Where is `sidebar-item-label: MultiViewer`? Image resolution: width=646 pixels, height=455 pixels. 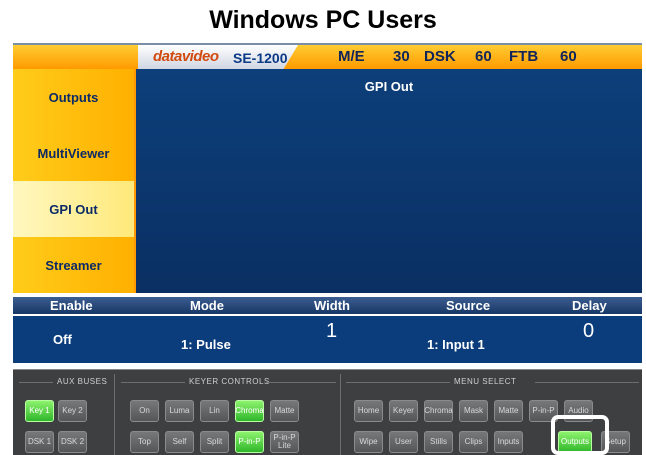
sidebar-item-label: MultiViewer is located at coordinates (73, 153).